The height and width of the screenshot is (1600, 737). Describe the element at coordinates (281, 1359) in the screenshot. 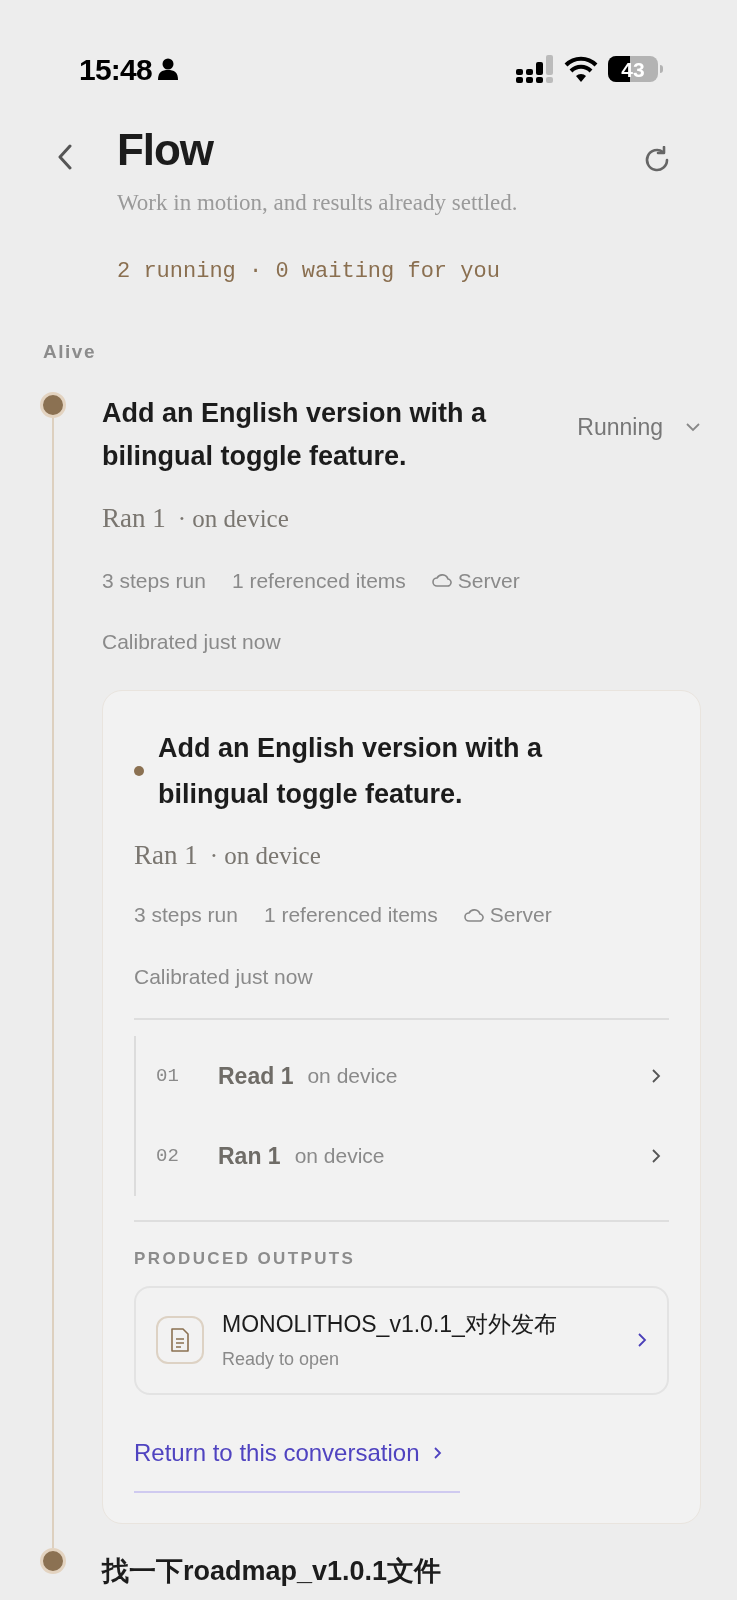

I see `output-state: Ready to open` at that location.